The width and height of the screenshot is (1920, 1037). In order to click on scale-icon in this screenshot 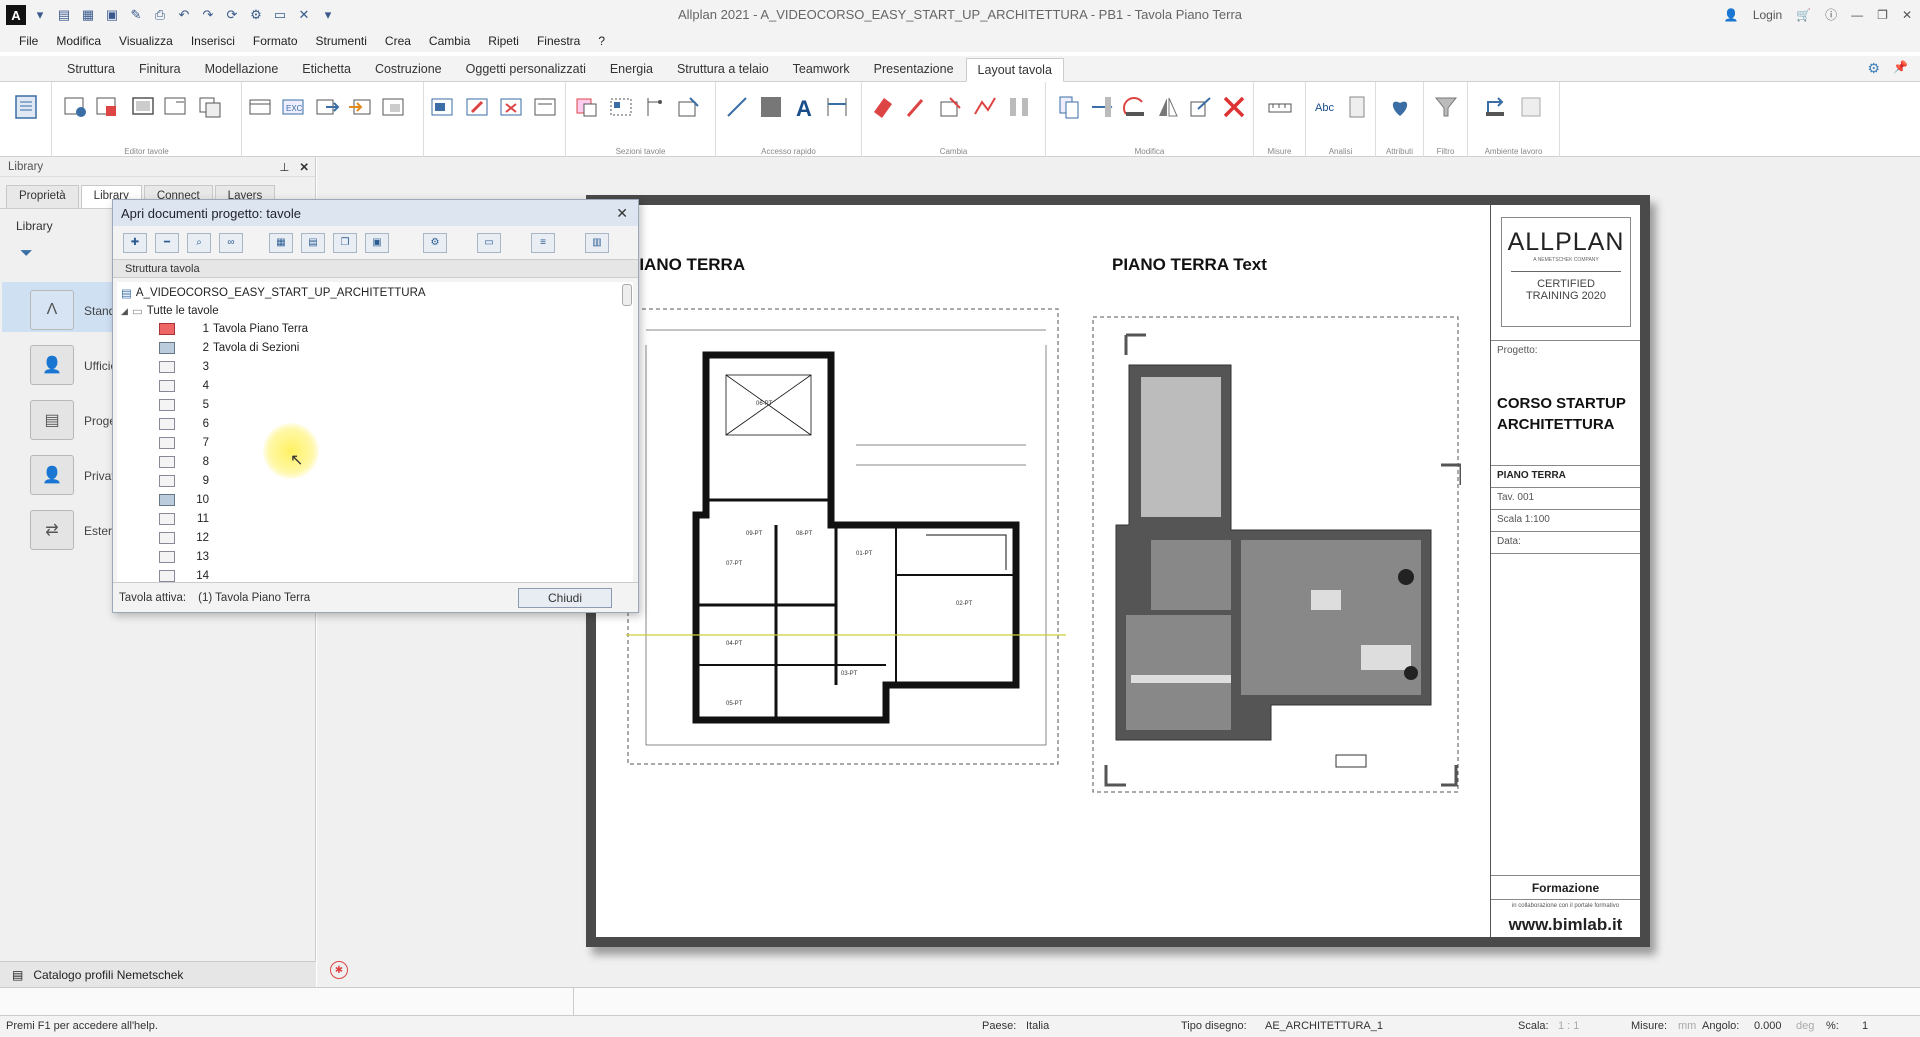, I will do `click(1201, 107)`.